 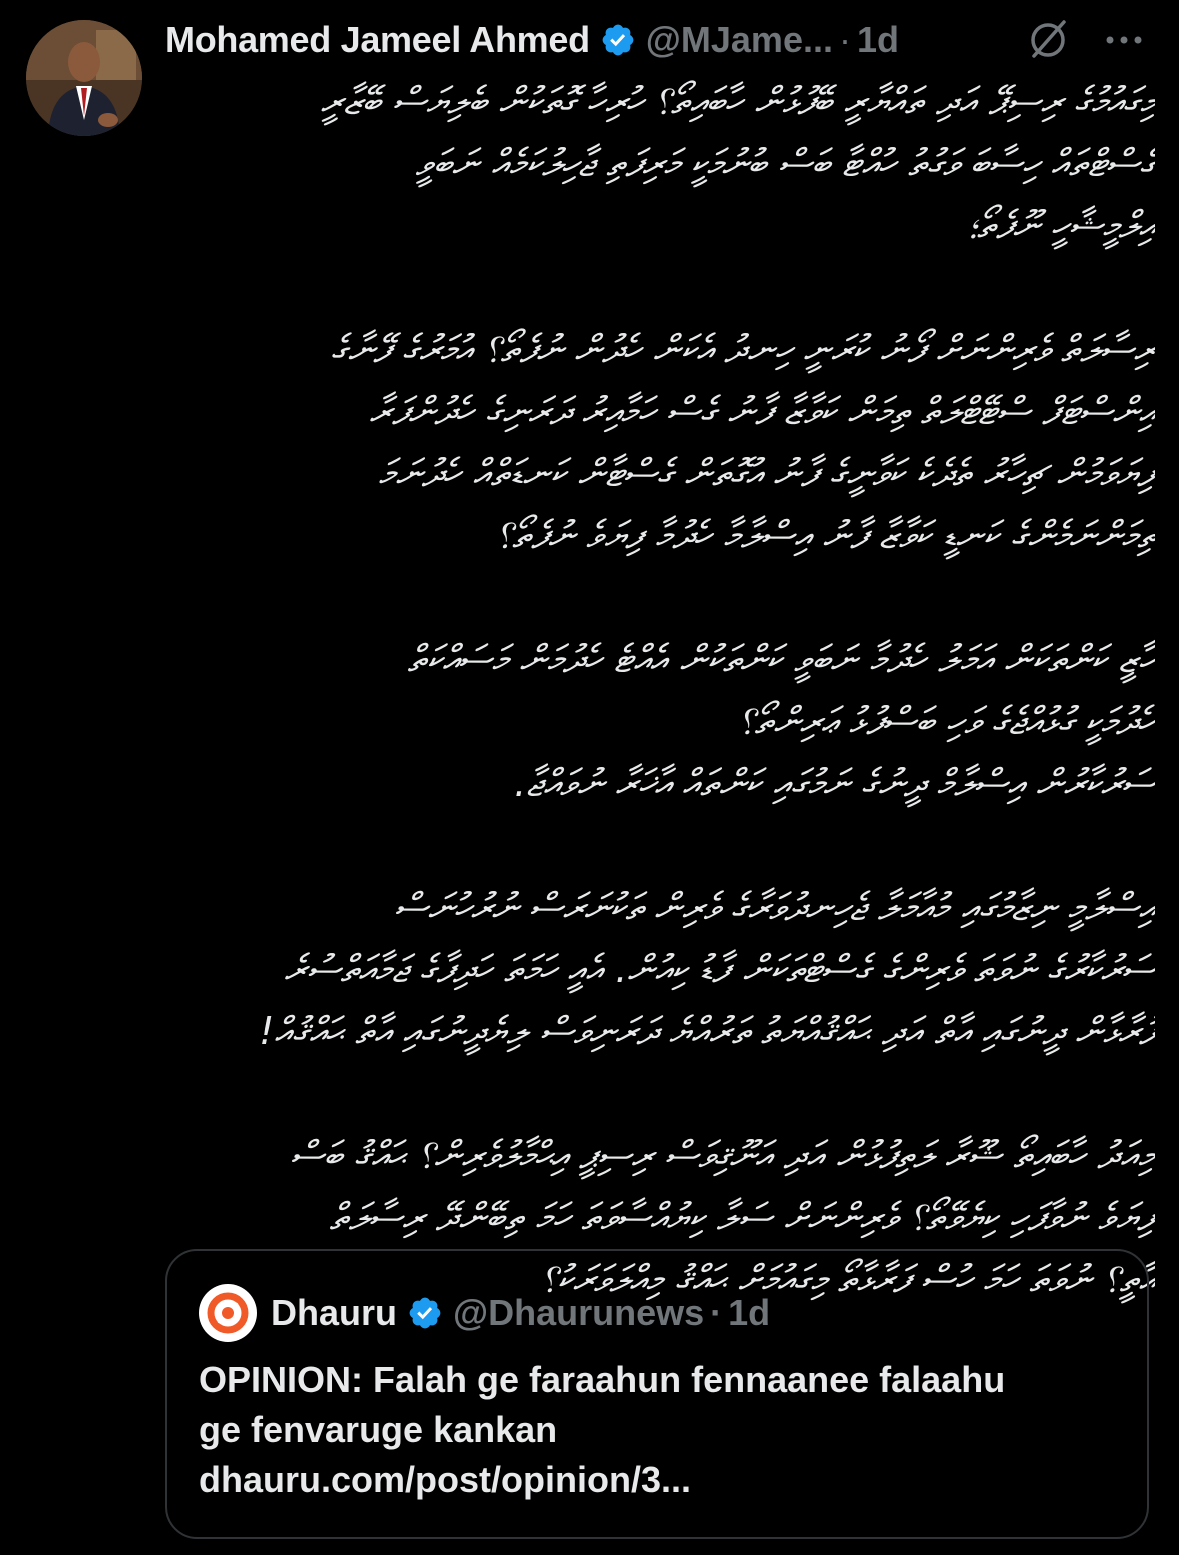 What do you see at coordinates (749, 1313) in the screenshot?
I see `quoted-tweet-timestamp: 1d` at bounding box center [749, 1313].